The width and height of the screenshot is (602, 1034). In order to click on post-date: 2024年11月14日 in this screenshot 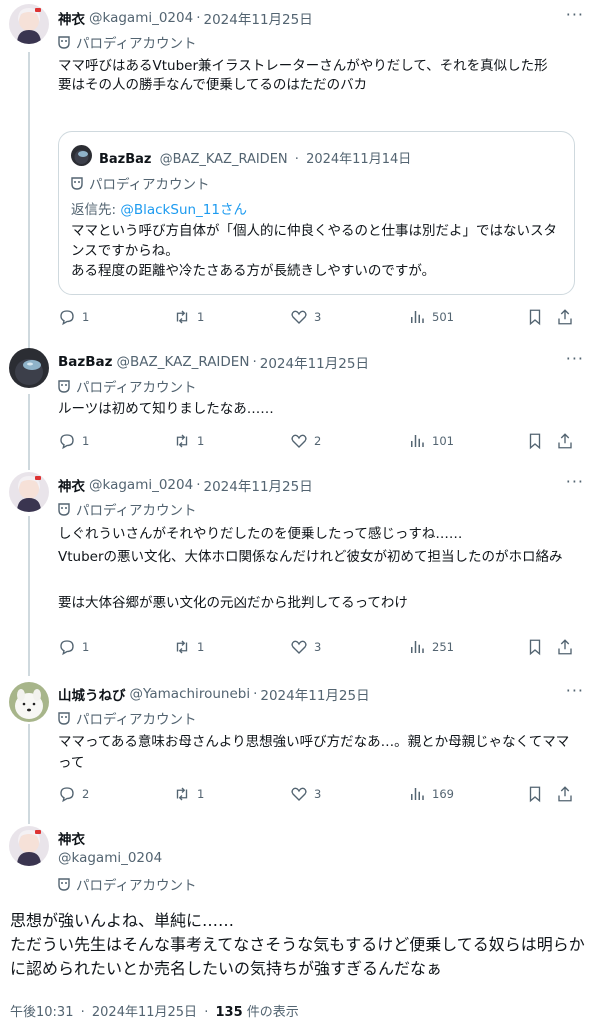, I will do `click(358, 159)`.